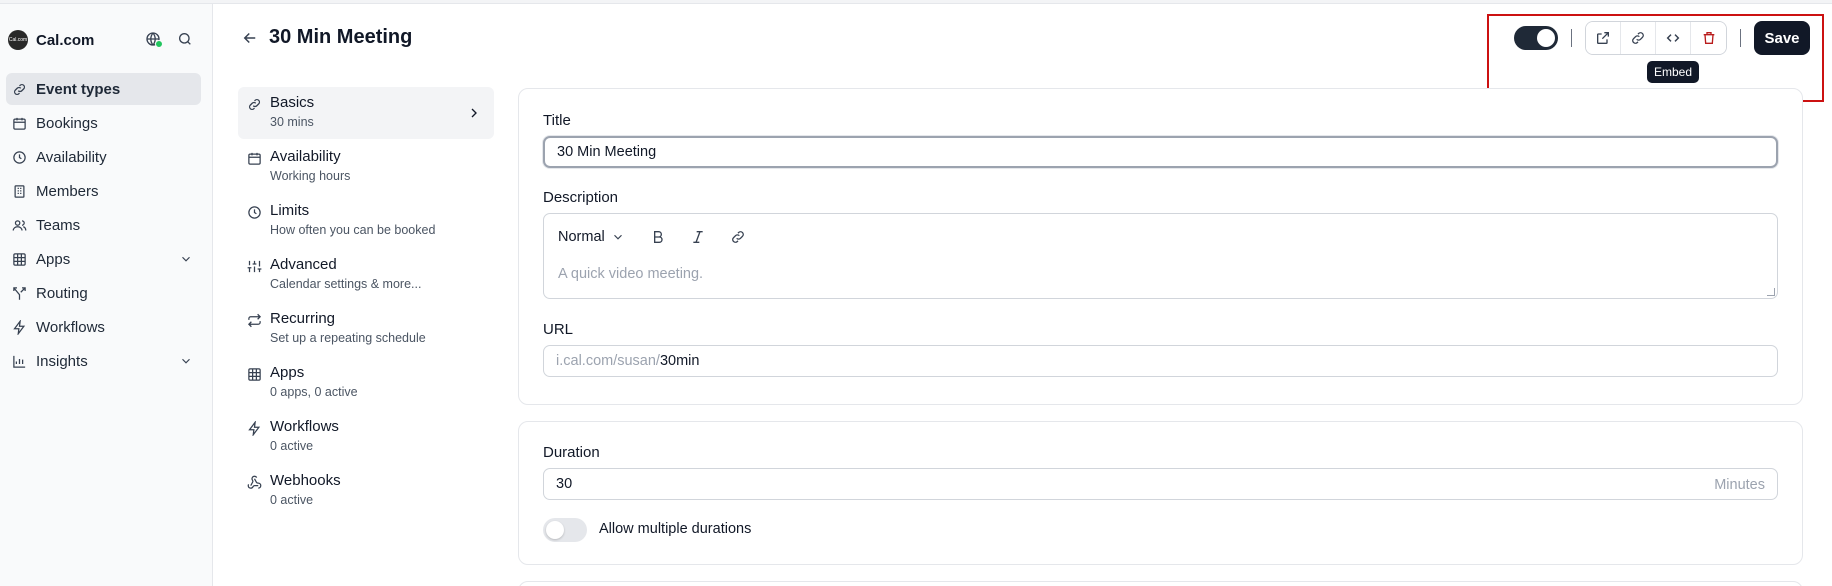 Image resolution: width=1832 pixels, height=586 pixels. Describe the element at coordinates (103, 361) in the screenshot. I see `sidebar-item-insights: Insights` at that location.